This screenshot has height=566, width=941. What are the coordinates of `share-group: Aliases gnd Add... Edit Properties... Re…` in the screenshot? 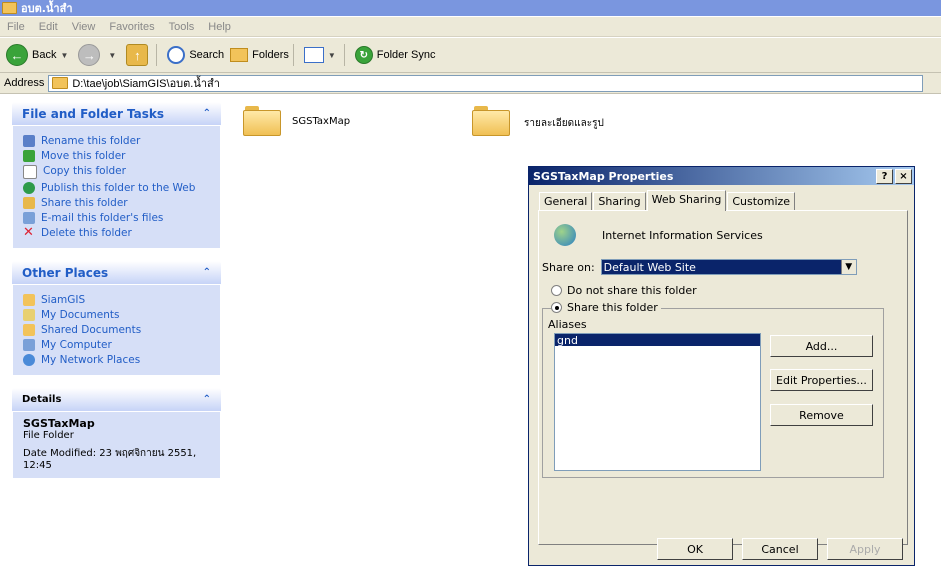 It's located at (713, 393).